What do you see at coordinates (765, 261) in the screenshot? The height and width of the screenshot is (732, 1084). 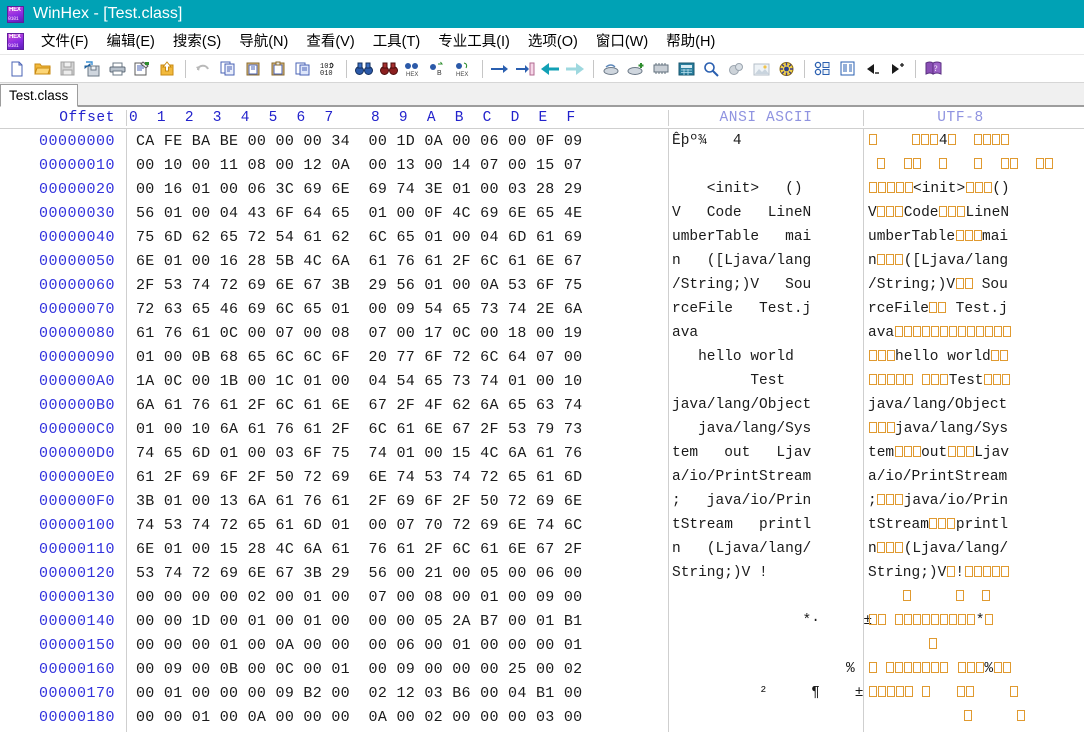 I see `row-ansi-text: n ([Ljava/lang` at bounding box center [765, 261].